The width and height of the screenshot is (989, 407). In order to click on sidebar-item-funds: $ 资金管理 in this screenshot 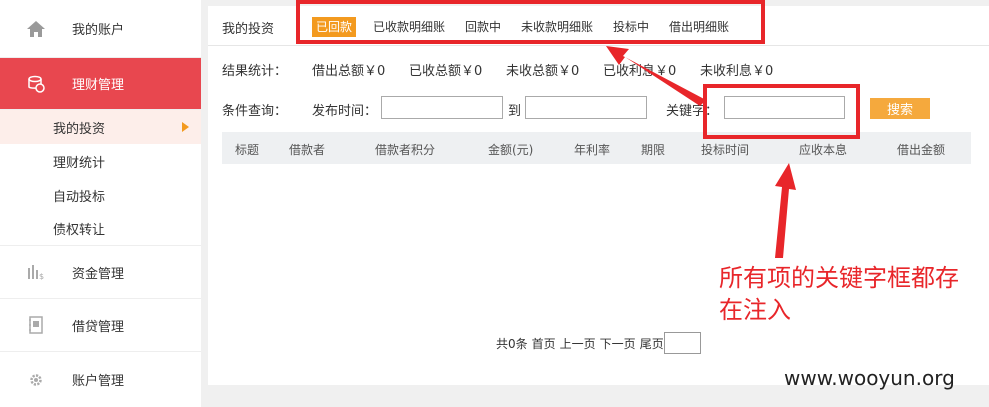, I will do `click(100, 272)`.